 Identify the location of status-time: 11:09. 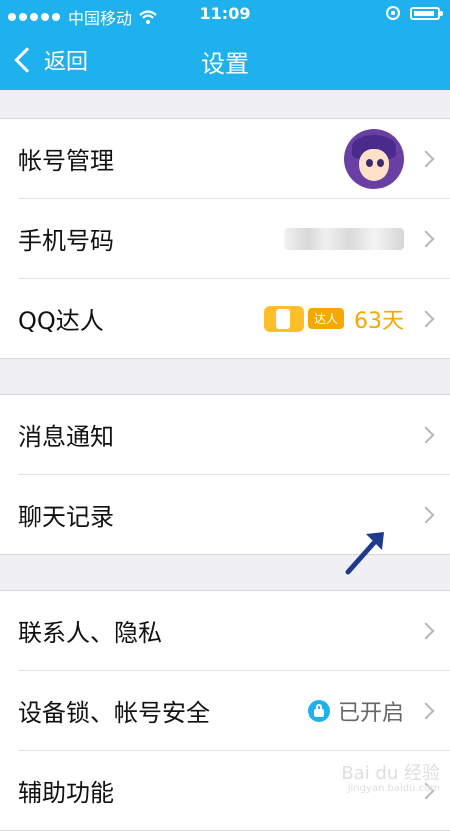
(225, 13).